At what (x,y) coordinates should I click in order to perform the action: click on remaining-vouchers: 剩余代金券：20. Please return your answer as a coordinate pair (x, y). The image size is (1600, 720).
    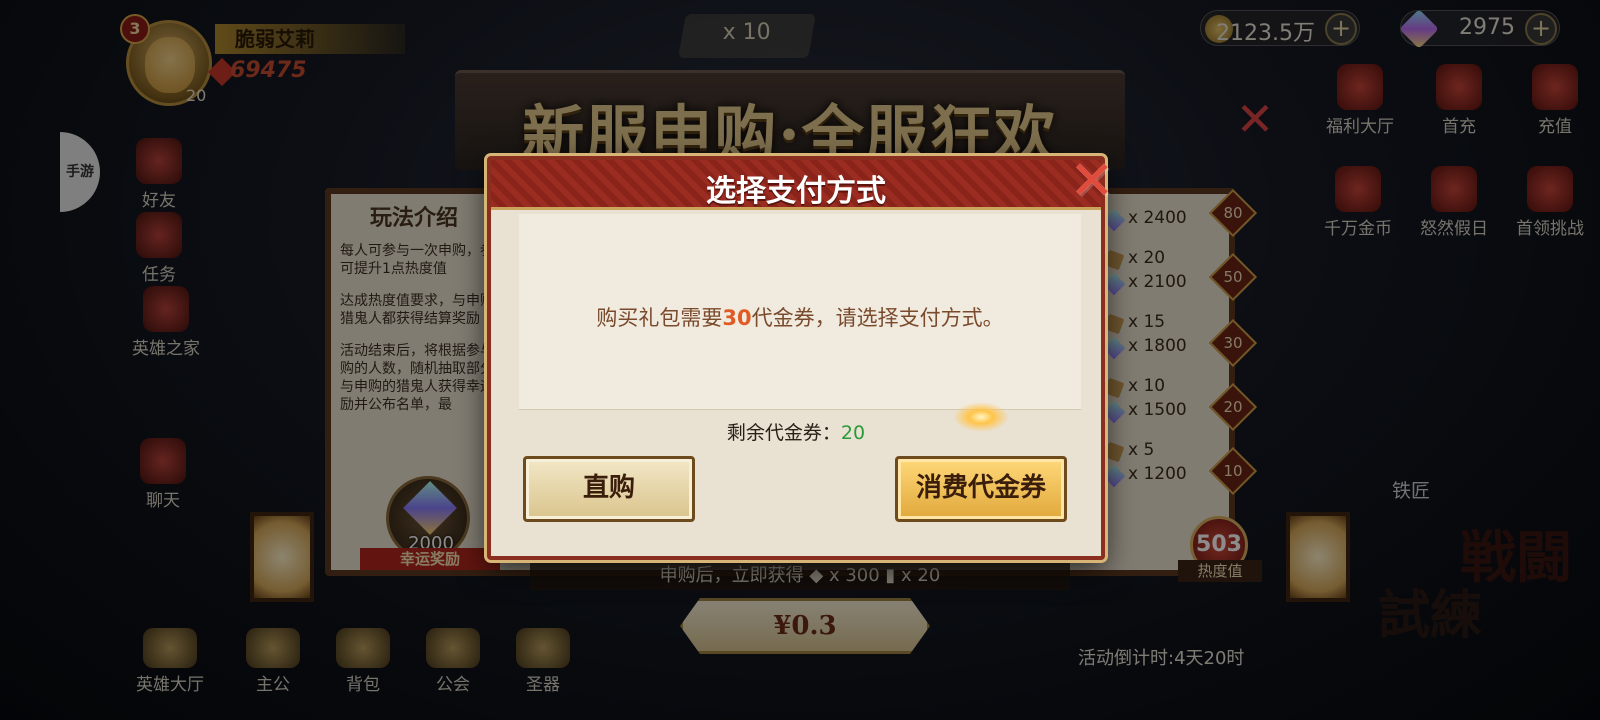
    Looking at the image, I should click on (796, 431).